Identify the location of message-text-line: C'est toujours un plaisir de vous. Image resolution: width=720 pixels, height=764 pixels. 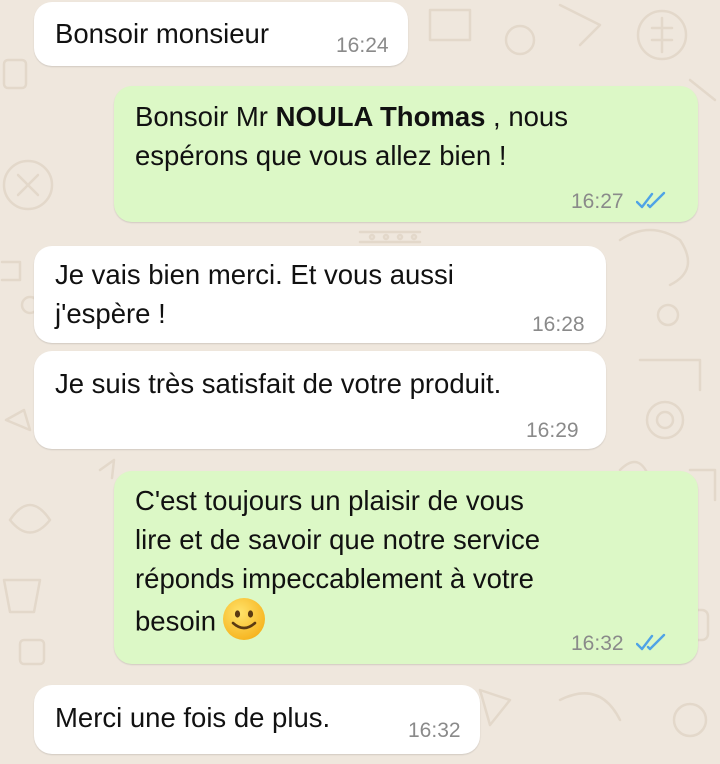
(329, 500).